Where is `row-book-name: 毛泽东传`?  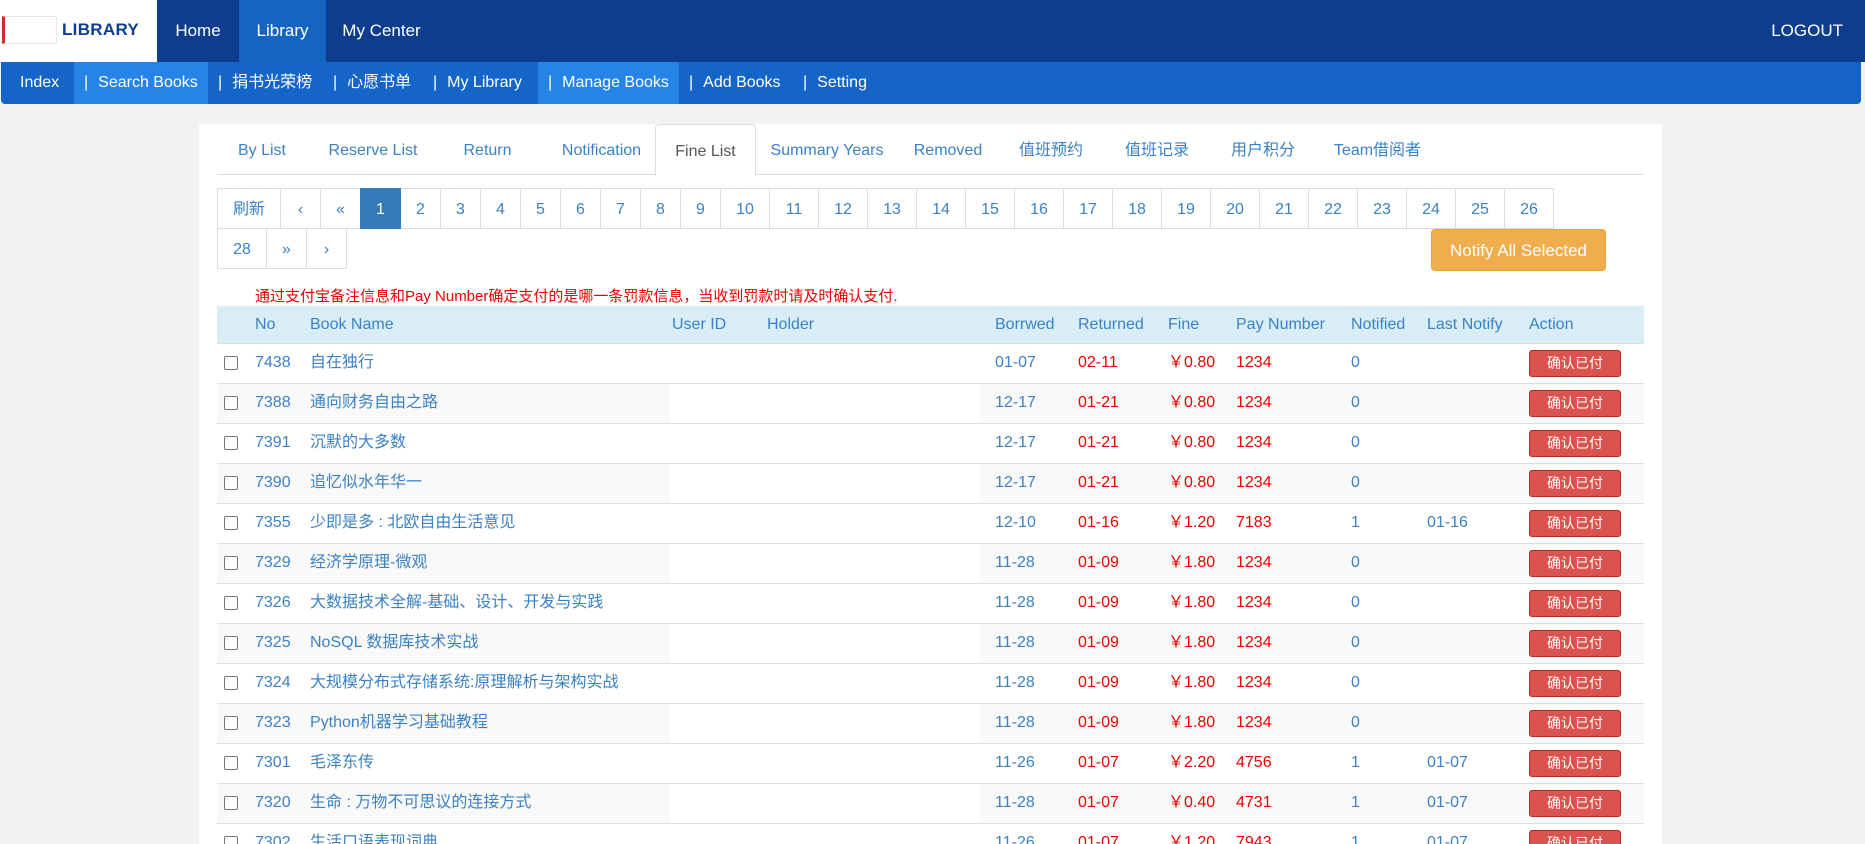 row-book-name: 毛泽东传 is located at coordinates (342, 763).